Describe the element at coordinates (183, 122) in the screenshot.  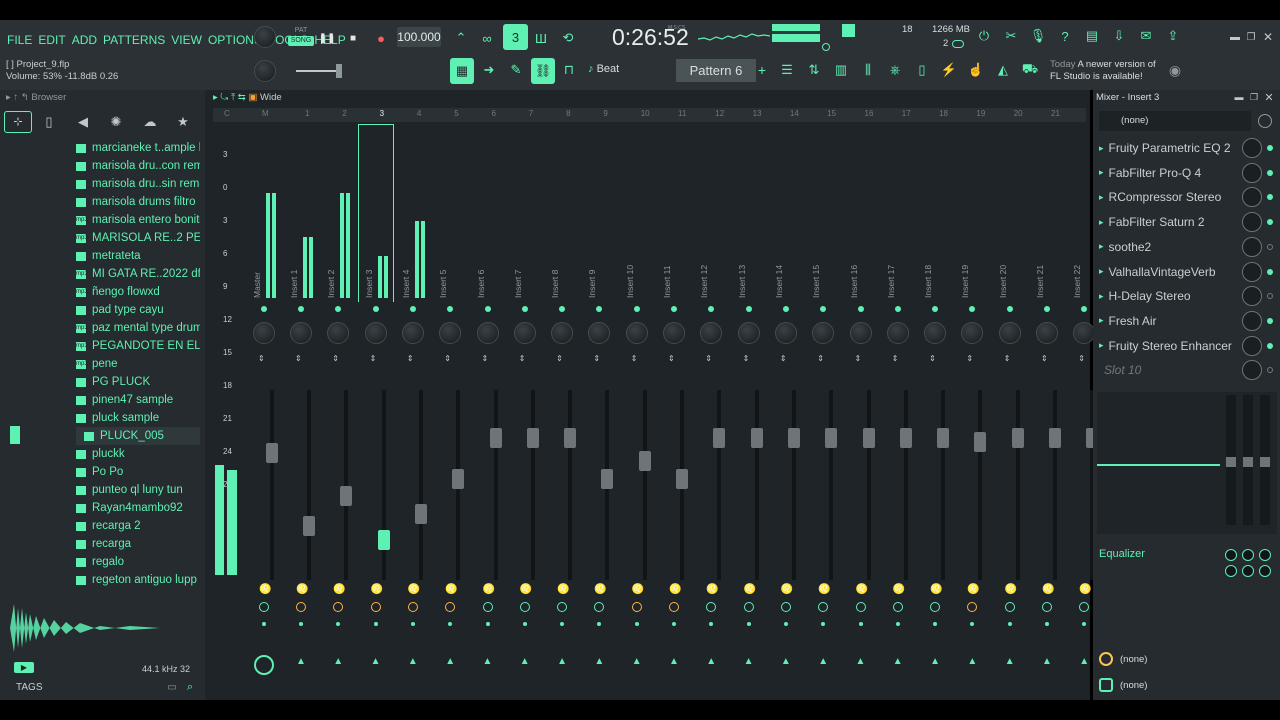
I see `browser-starred-icon: ★` at that location.